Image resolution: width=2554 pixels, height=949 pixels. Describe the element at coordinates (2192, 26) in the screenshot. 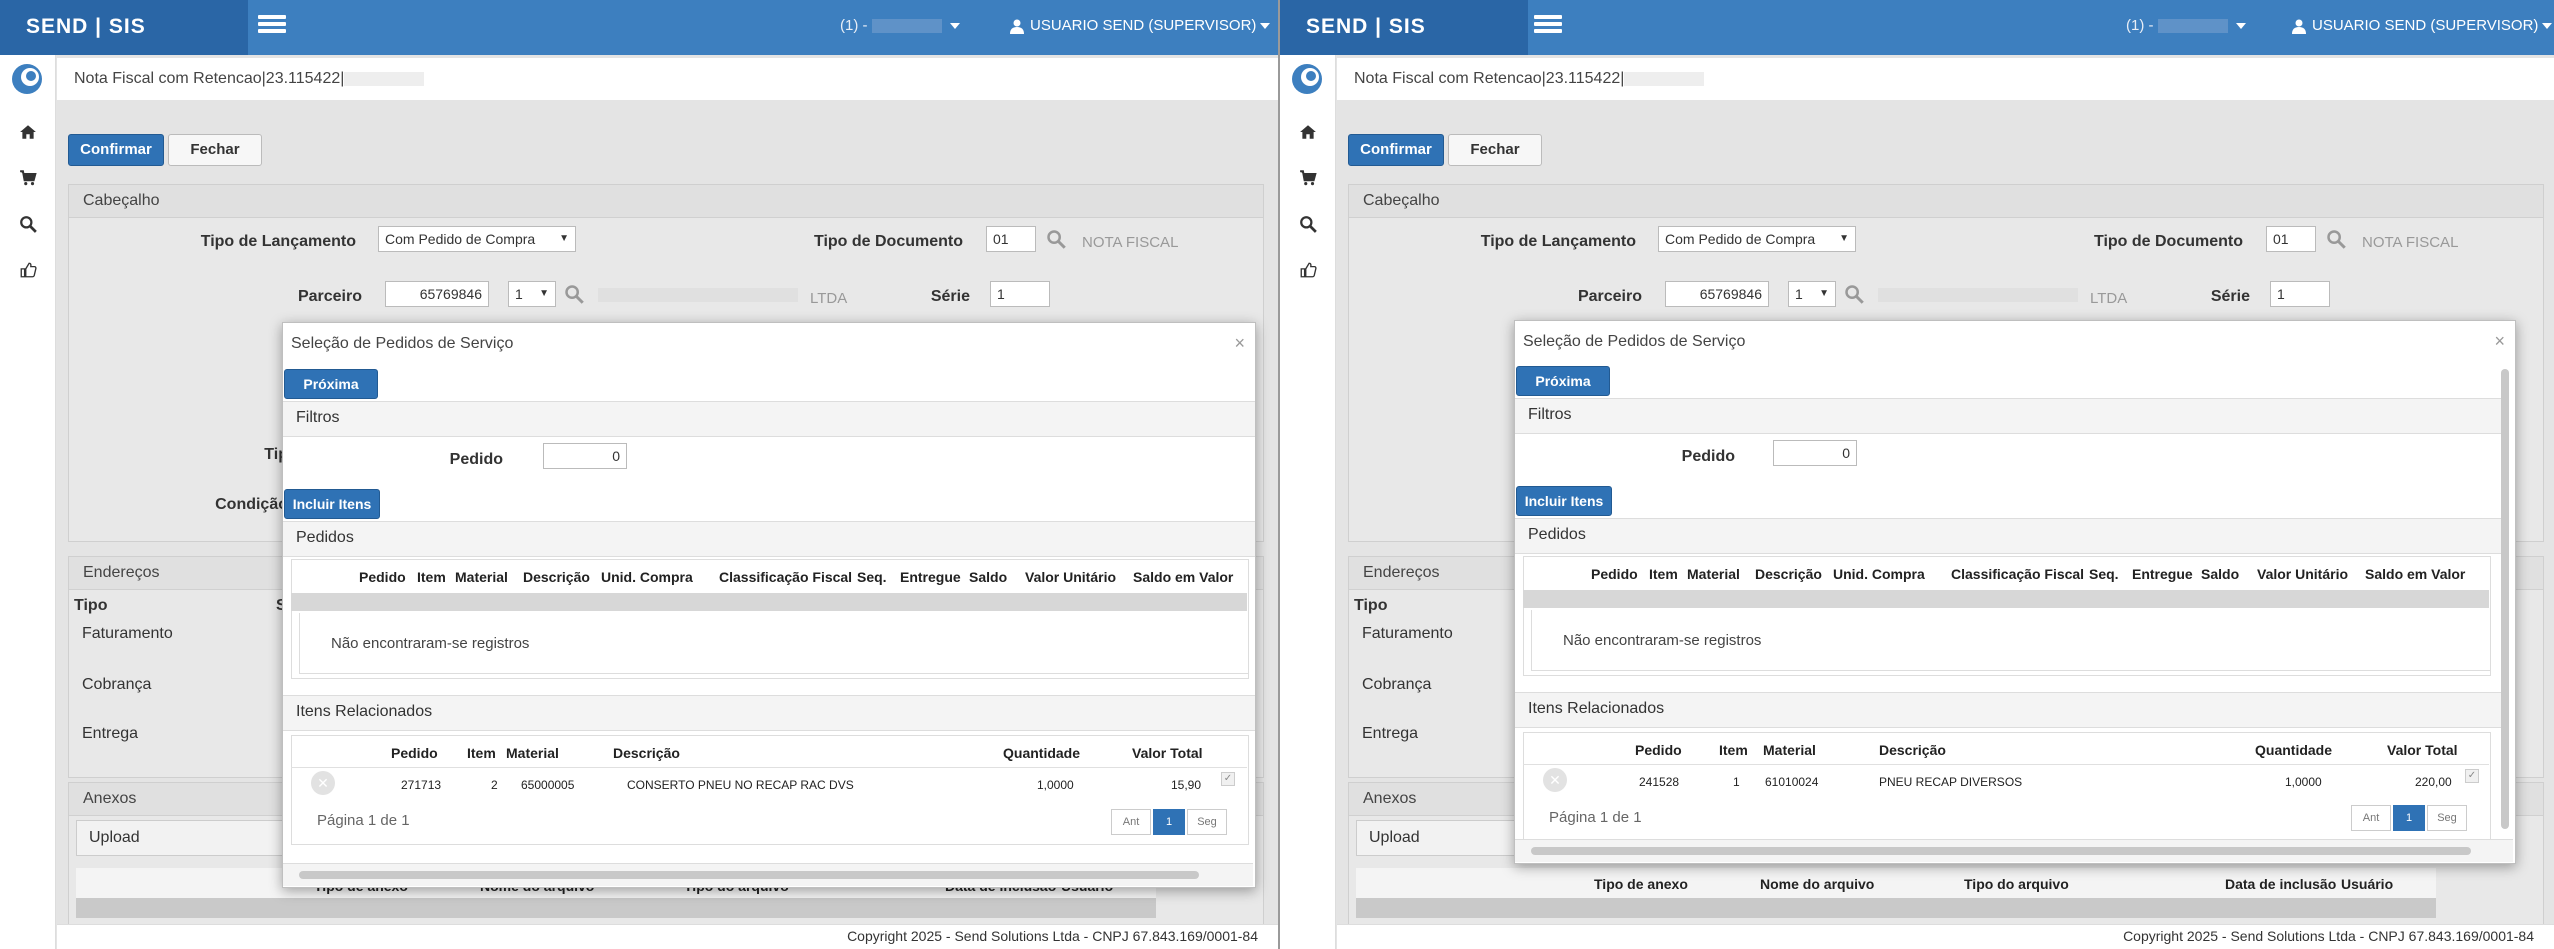

I see `company-name-redacted` at that location.